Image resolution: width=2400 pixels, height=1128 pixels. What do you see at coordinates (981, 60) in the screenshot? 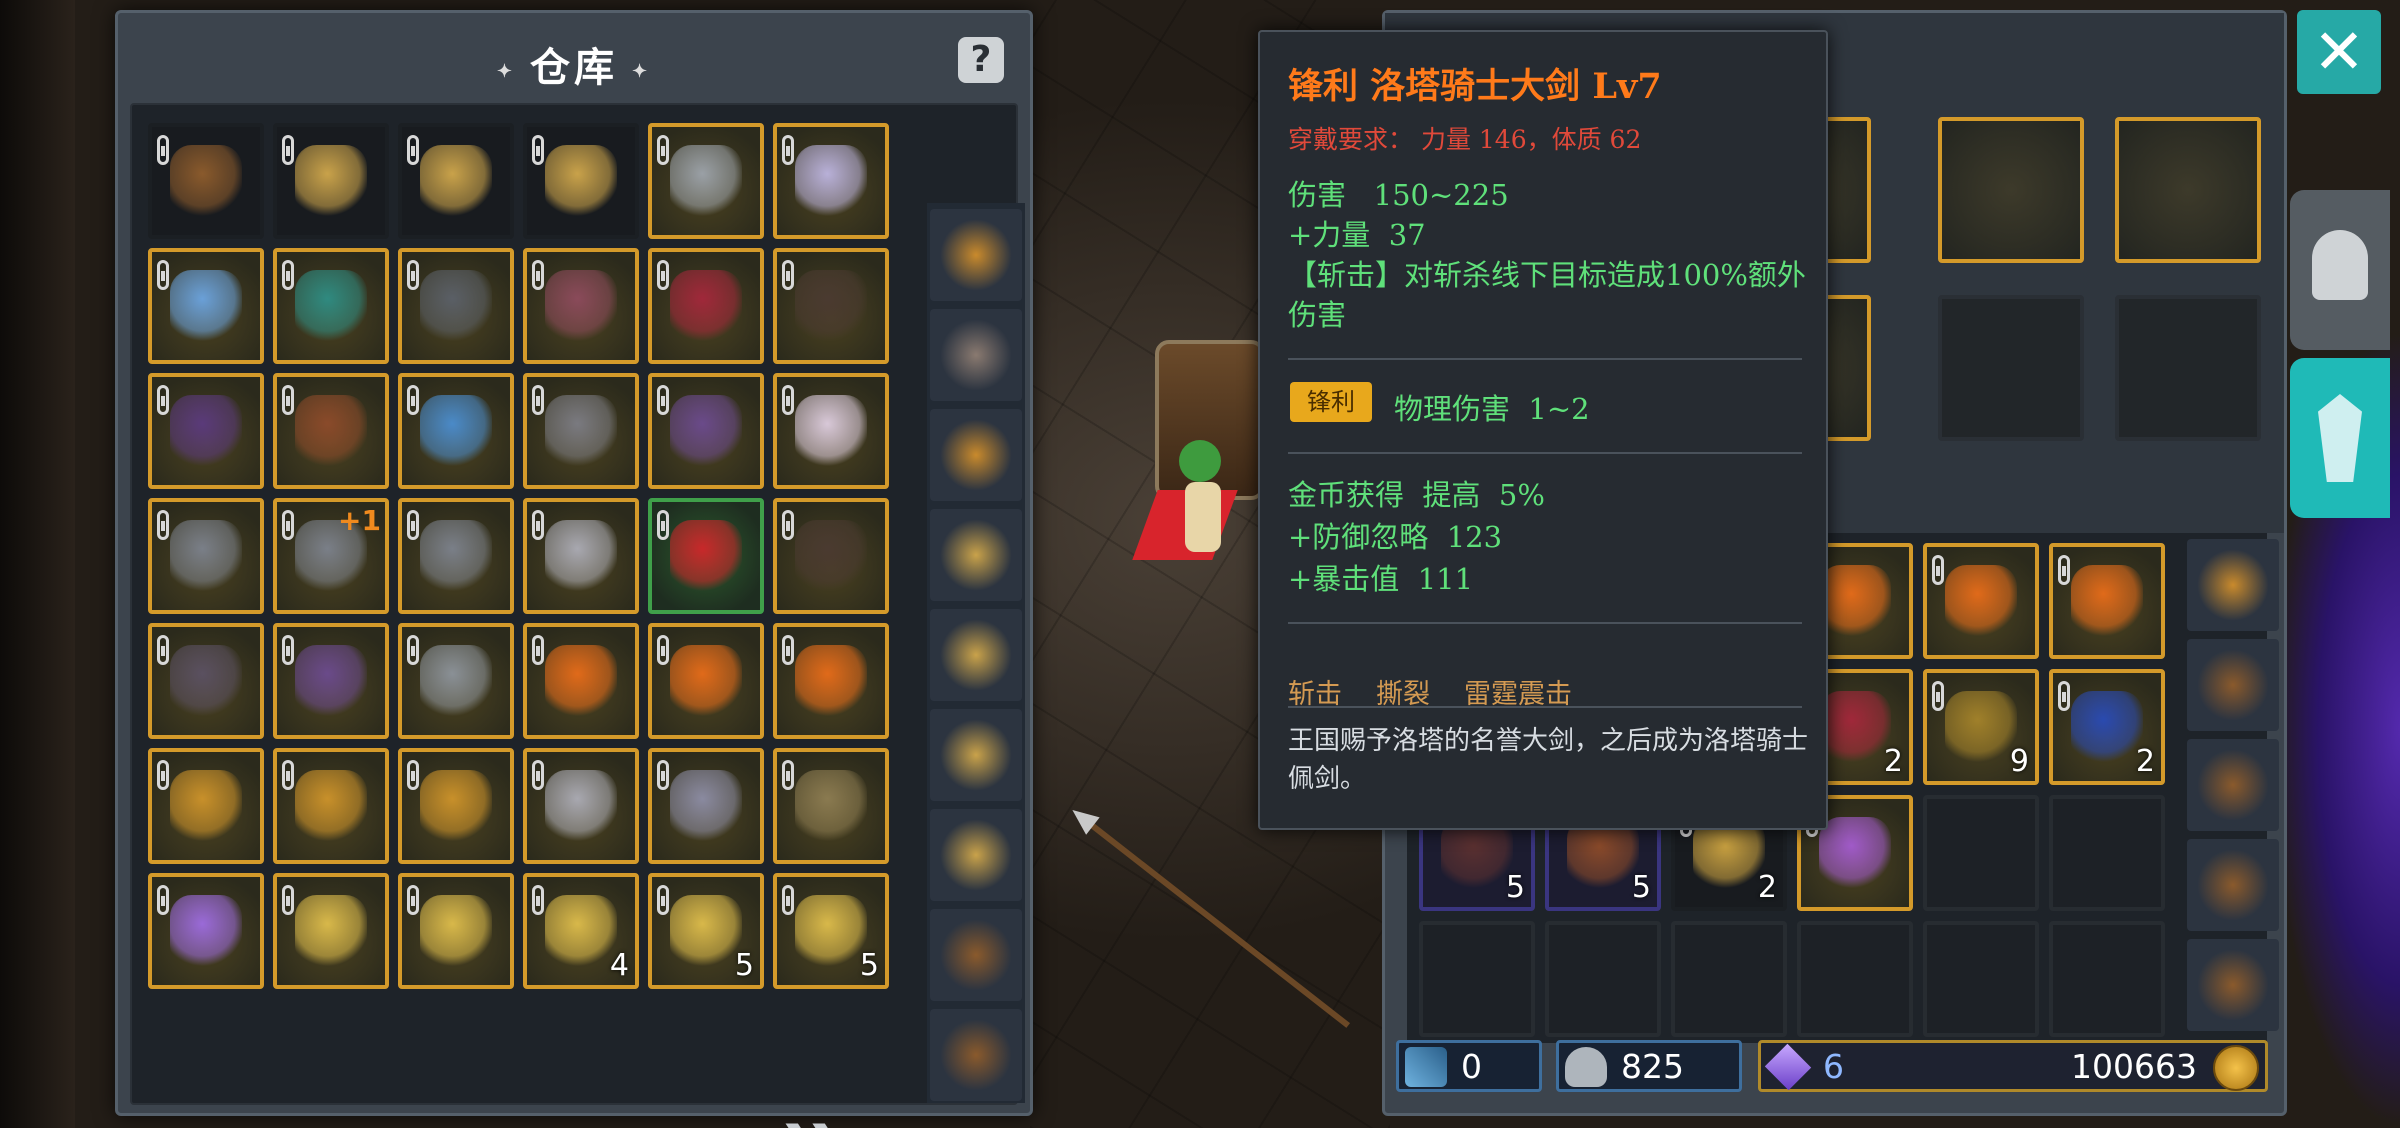
I see `help-button: ?` at bounding box center [981, 60].